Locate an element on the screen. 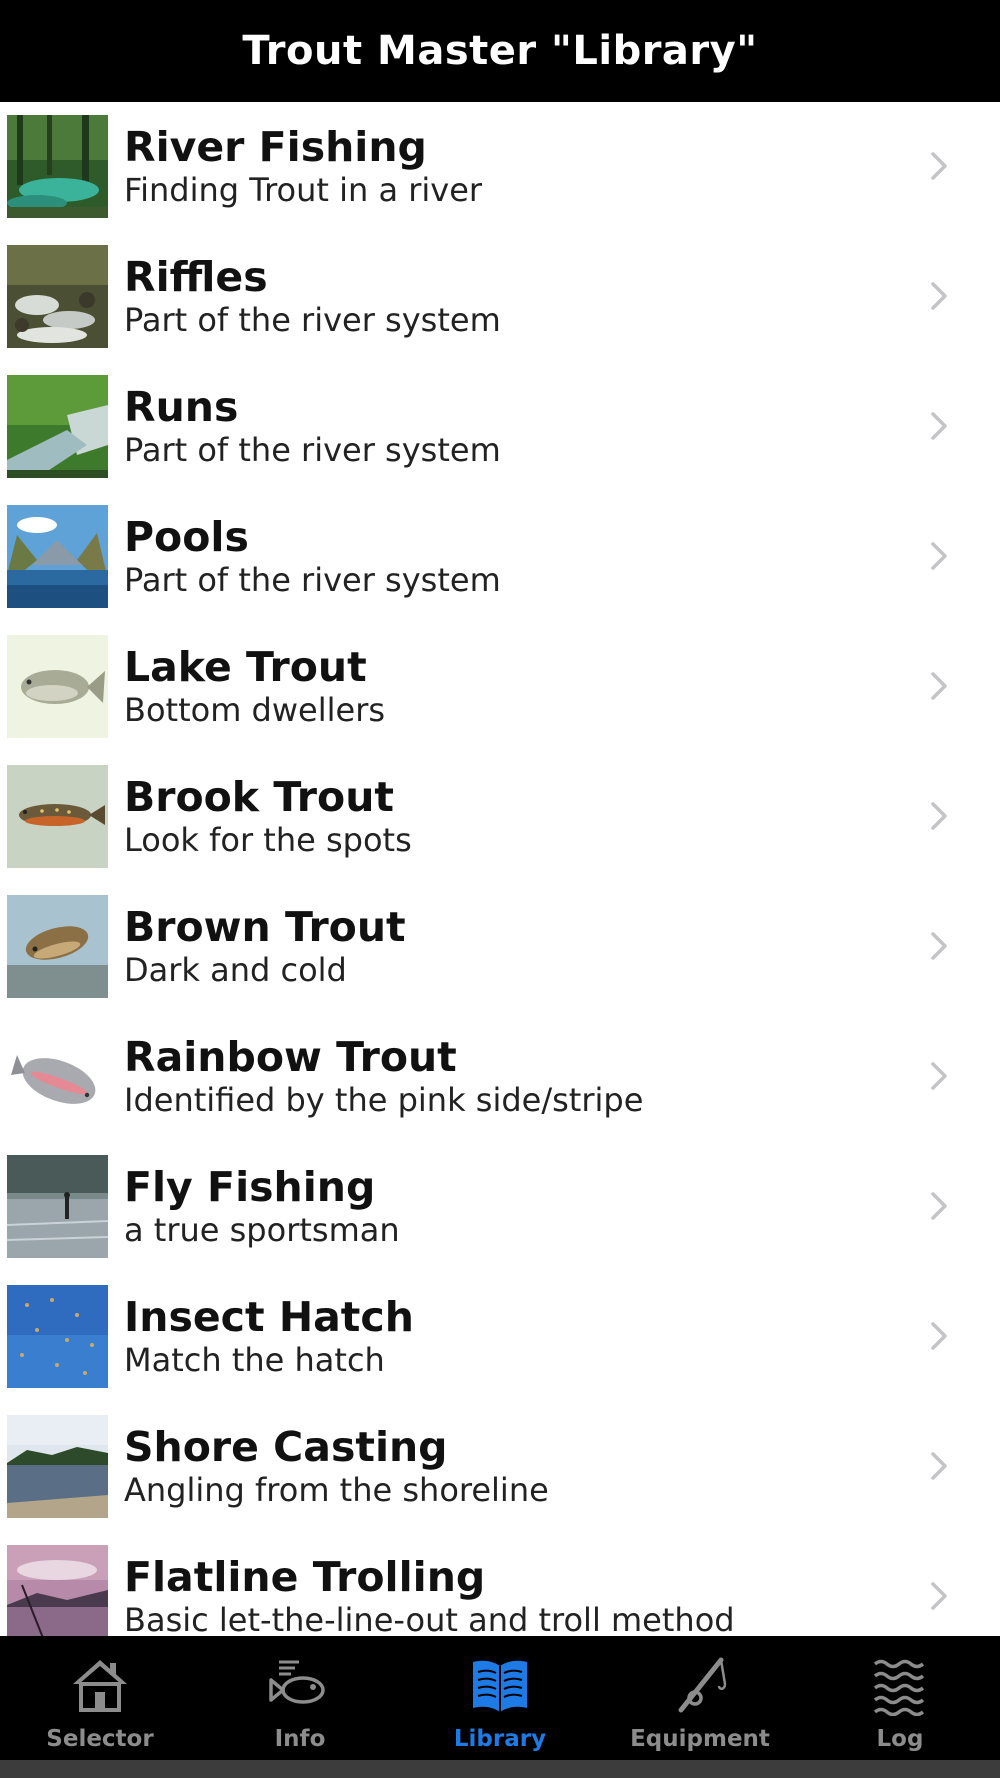 Image resolution: width=1000 pixels, height=1778 pixels. tab-label: Selector is located at coordinates (100, 1739).